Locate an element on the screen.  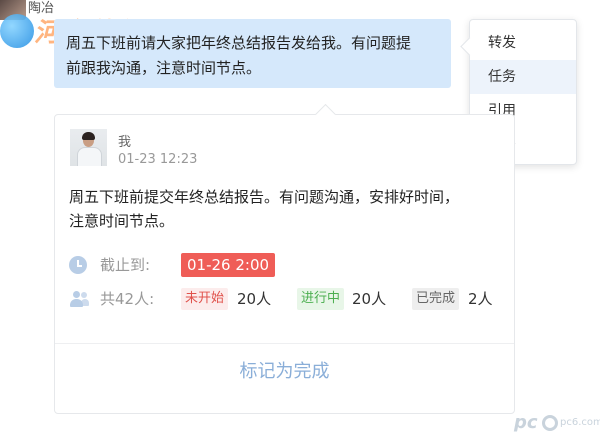
menu-item-forward: 转发 is located at coordinates (523, 43).